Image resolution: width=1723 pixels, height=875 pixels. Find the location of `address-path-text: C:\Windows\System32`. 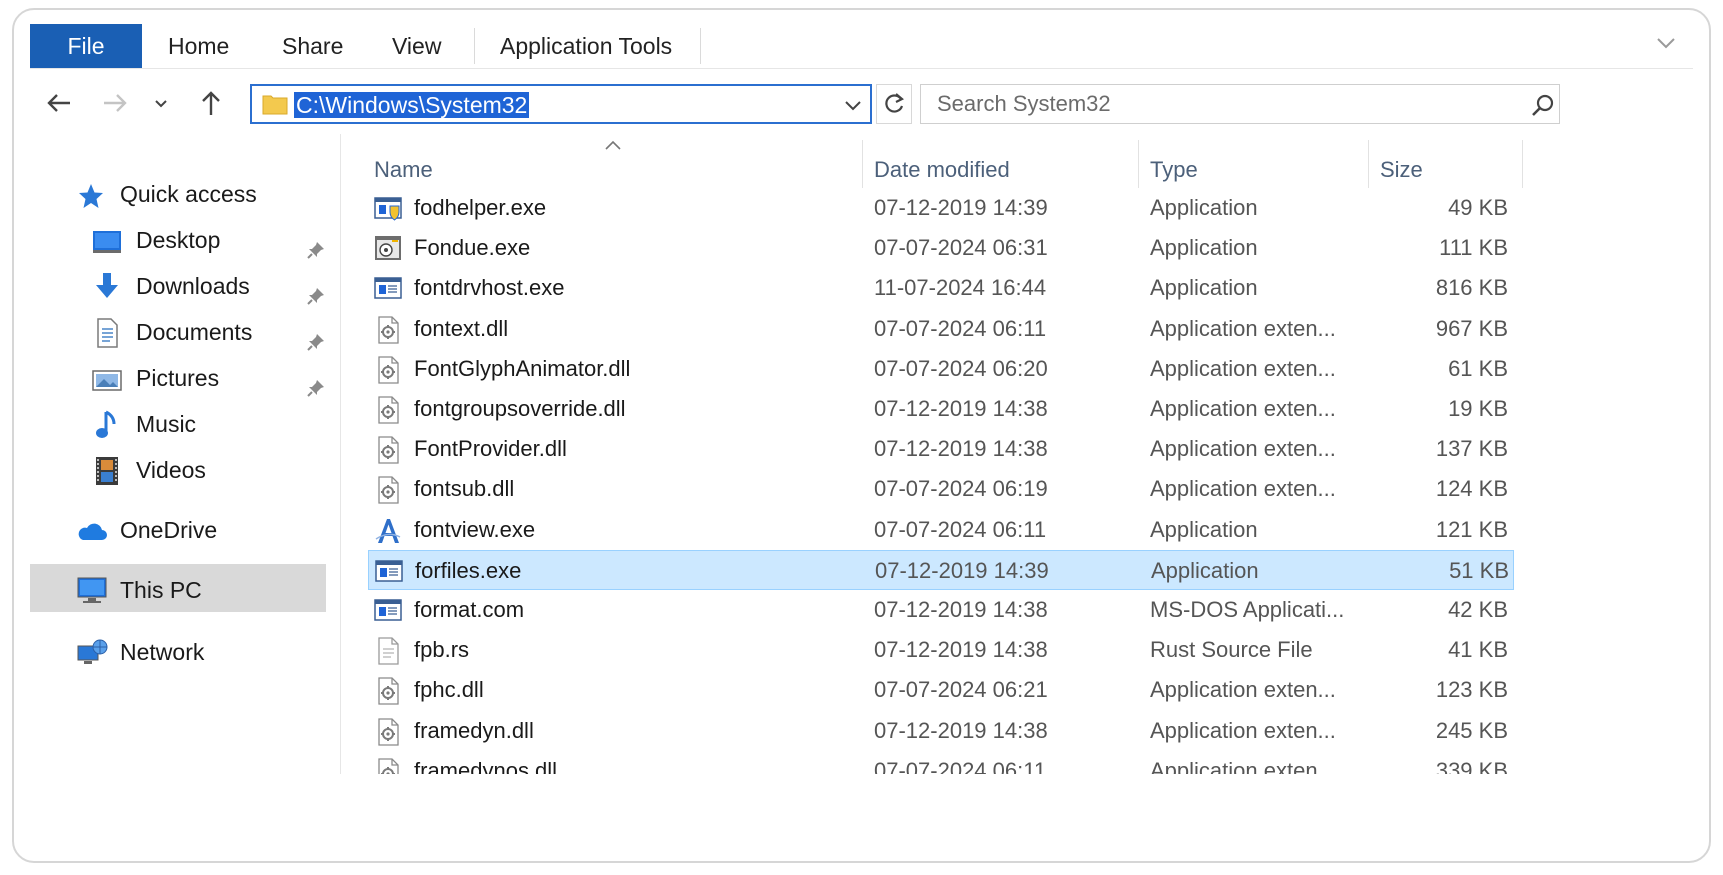

address-path-text: C:\Windows\System32 is located at coordinates (412, 105).